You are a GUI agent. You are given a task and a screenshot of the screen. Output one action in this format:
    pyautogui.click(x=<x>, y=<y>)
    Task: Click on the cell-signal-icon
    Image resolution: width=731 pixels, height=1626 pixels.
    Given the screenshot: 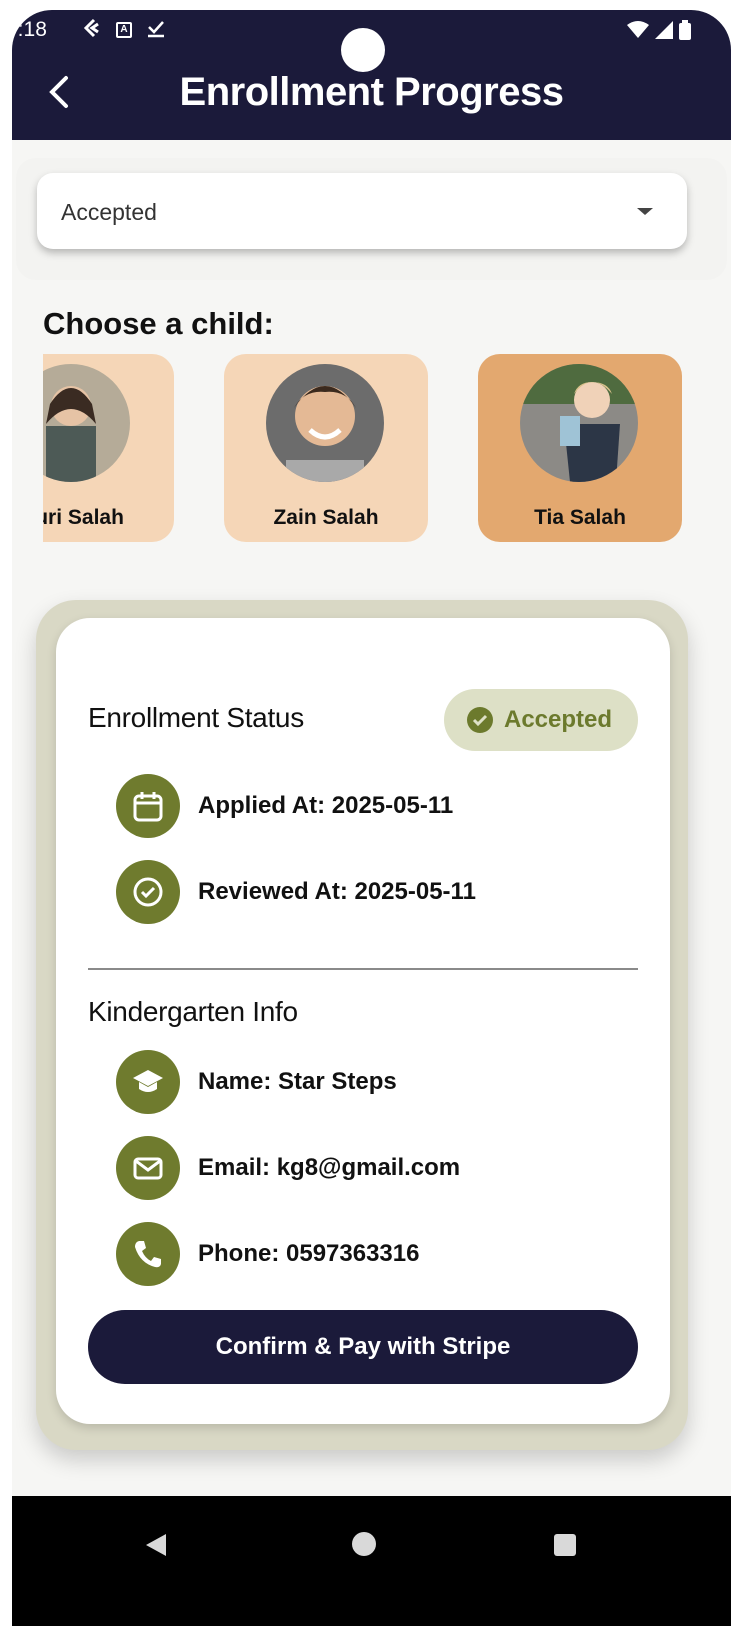 What is the action you would take?
    pyautogui.click(x=664, y=32)
    